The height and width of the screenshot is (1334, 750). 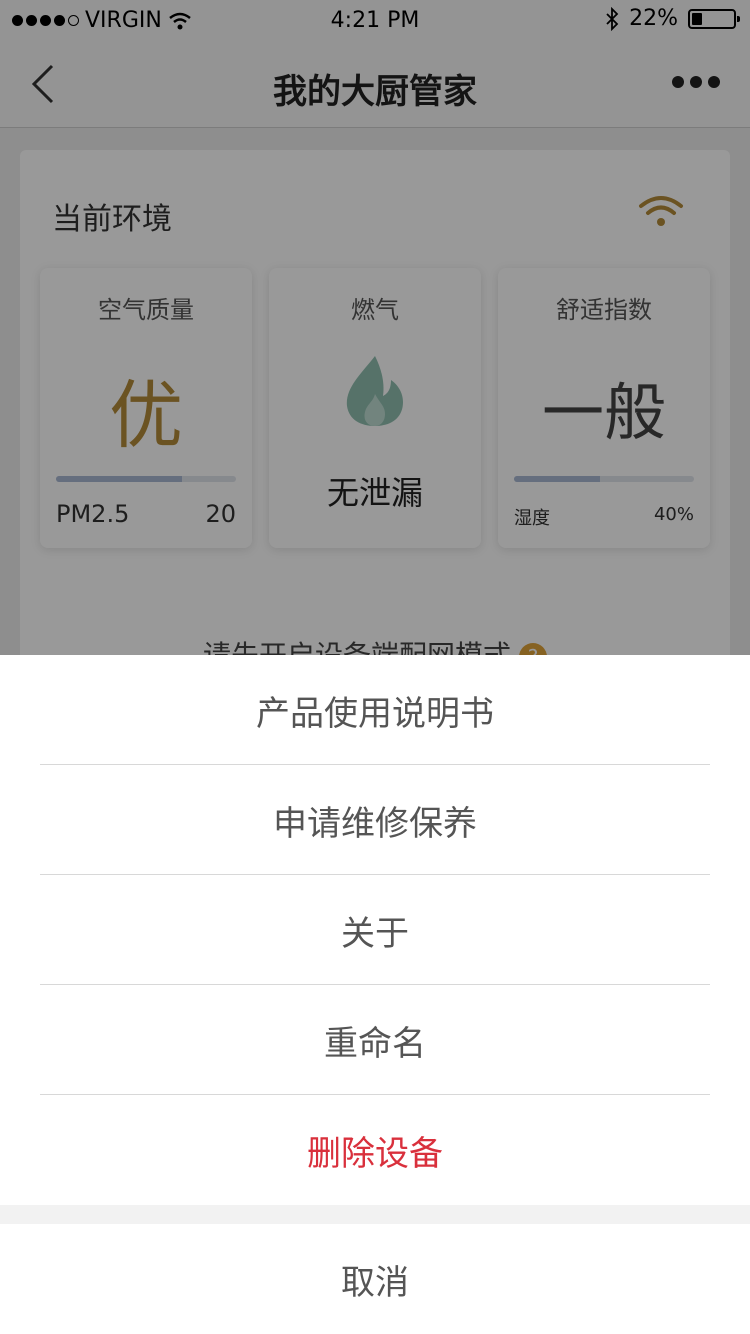 I want to click on option-manual: 产品使用说明书, so click(x=375, y=710).